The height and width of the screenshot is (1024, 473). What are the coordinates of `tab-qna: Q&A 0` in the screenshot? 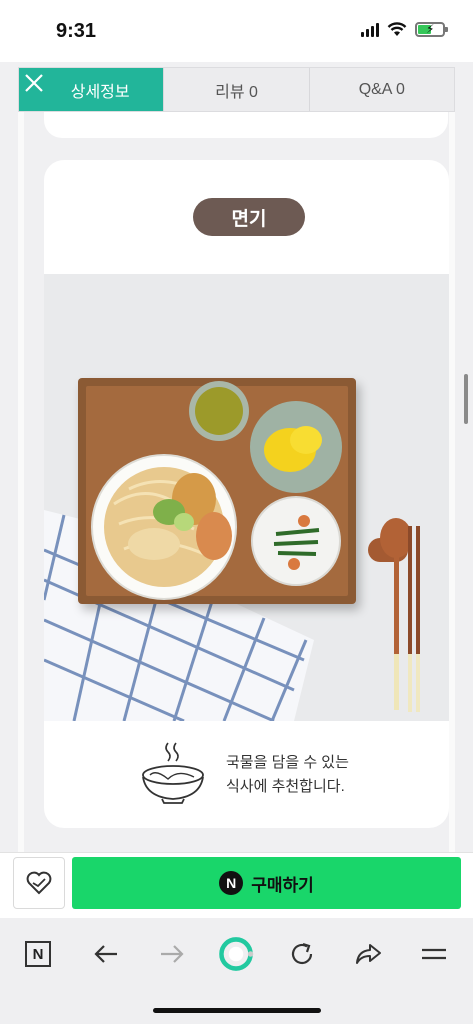 It's located at (382, 89).